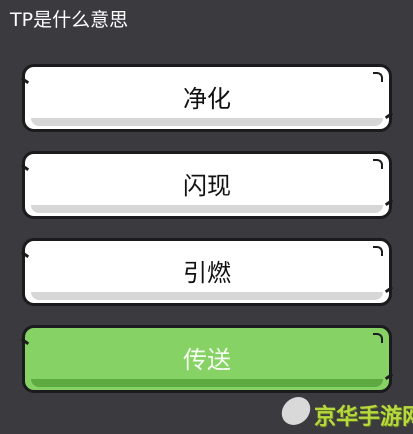  I want to click on site-watermark: 京华手游网, so click(346, 413).